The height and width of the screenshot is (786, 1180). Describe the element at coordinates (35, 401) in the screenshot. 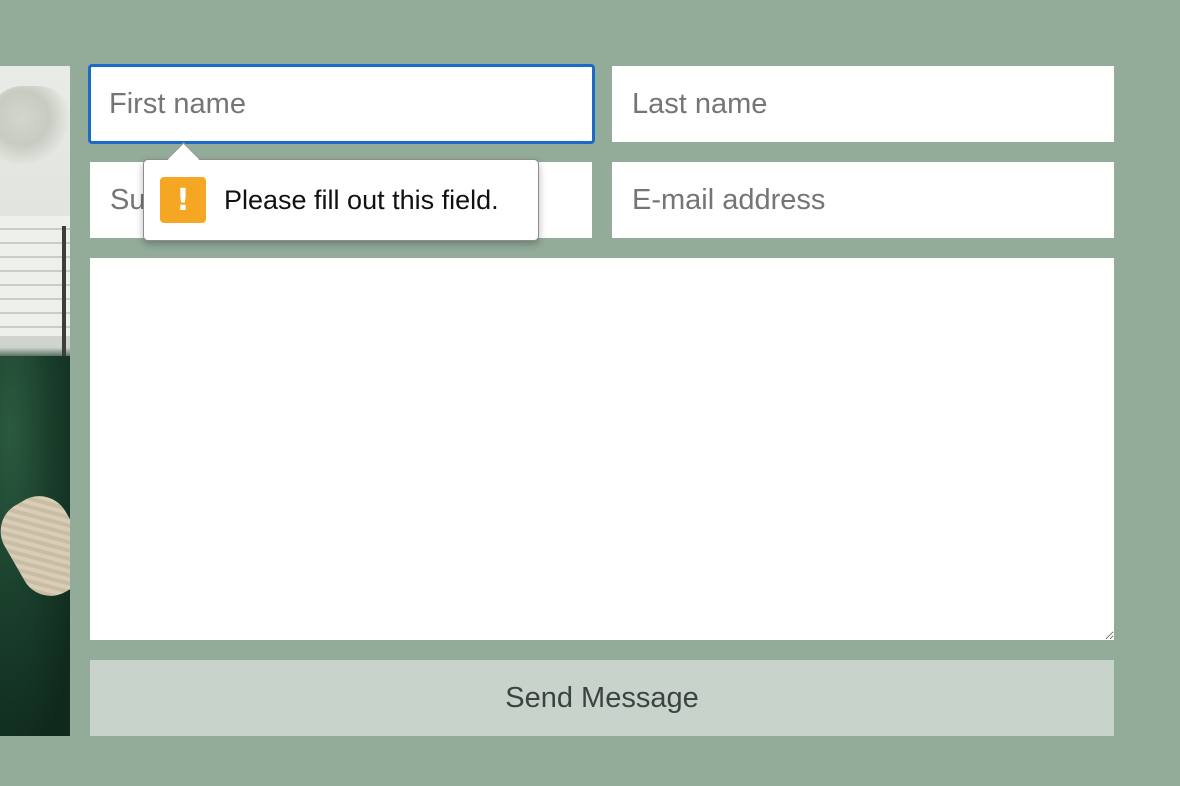

I see `living-room-photo` at that location.